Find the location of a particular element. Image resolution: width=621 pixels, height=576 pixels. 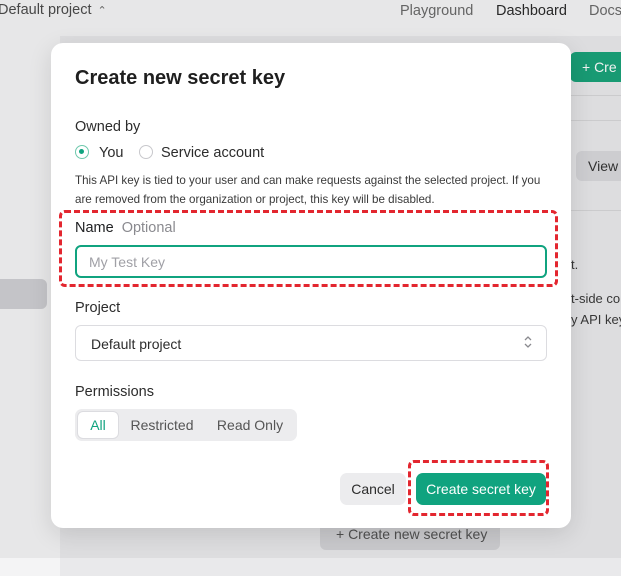

permission-restricted: Restricted is located at coordinates (162, 425).